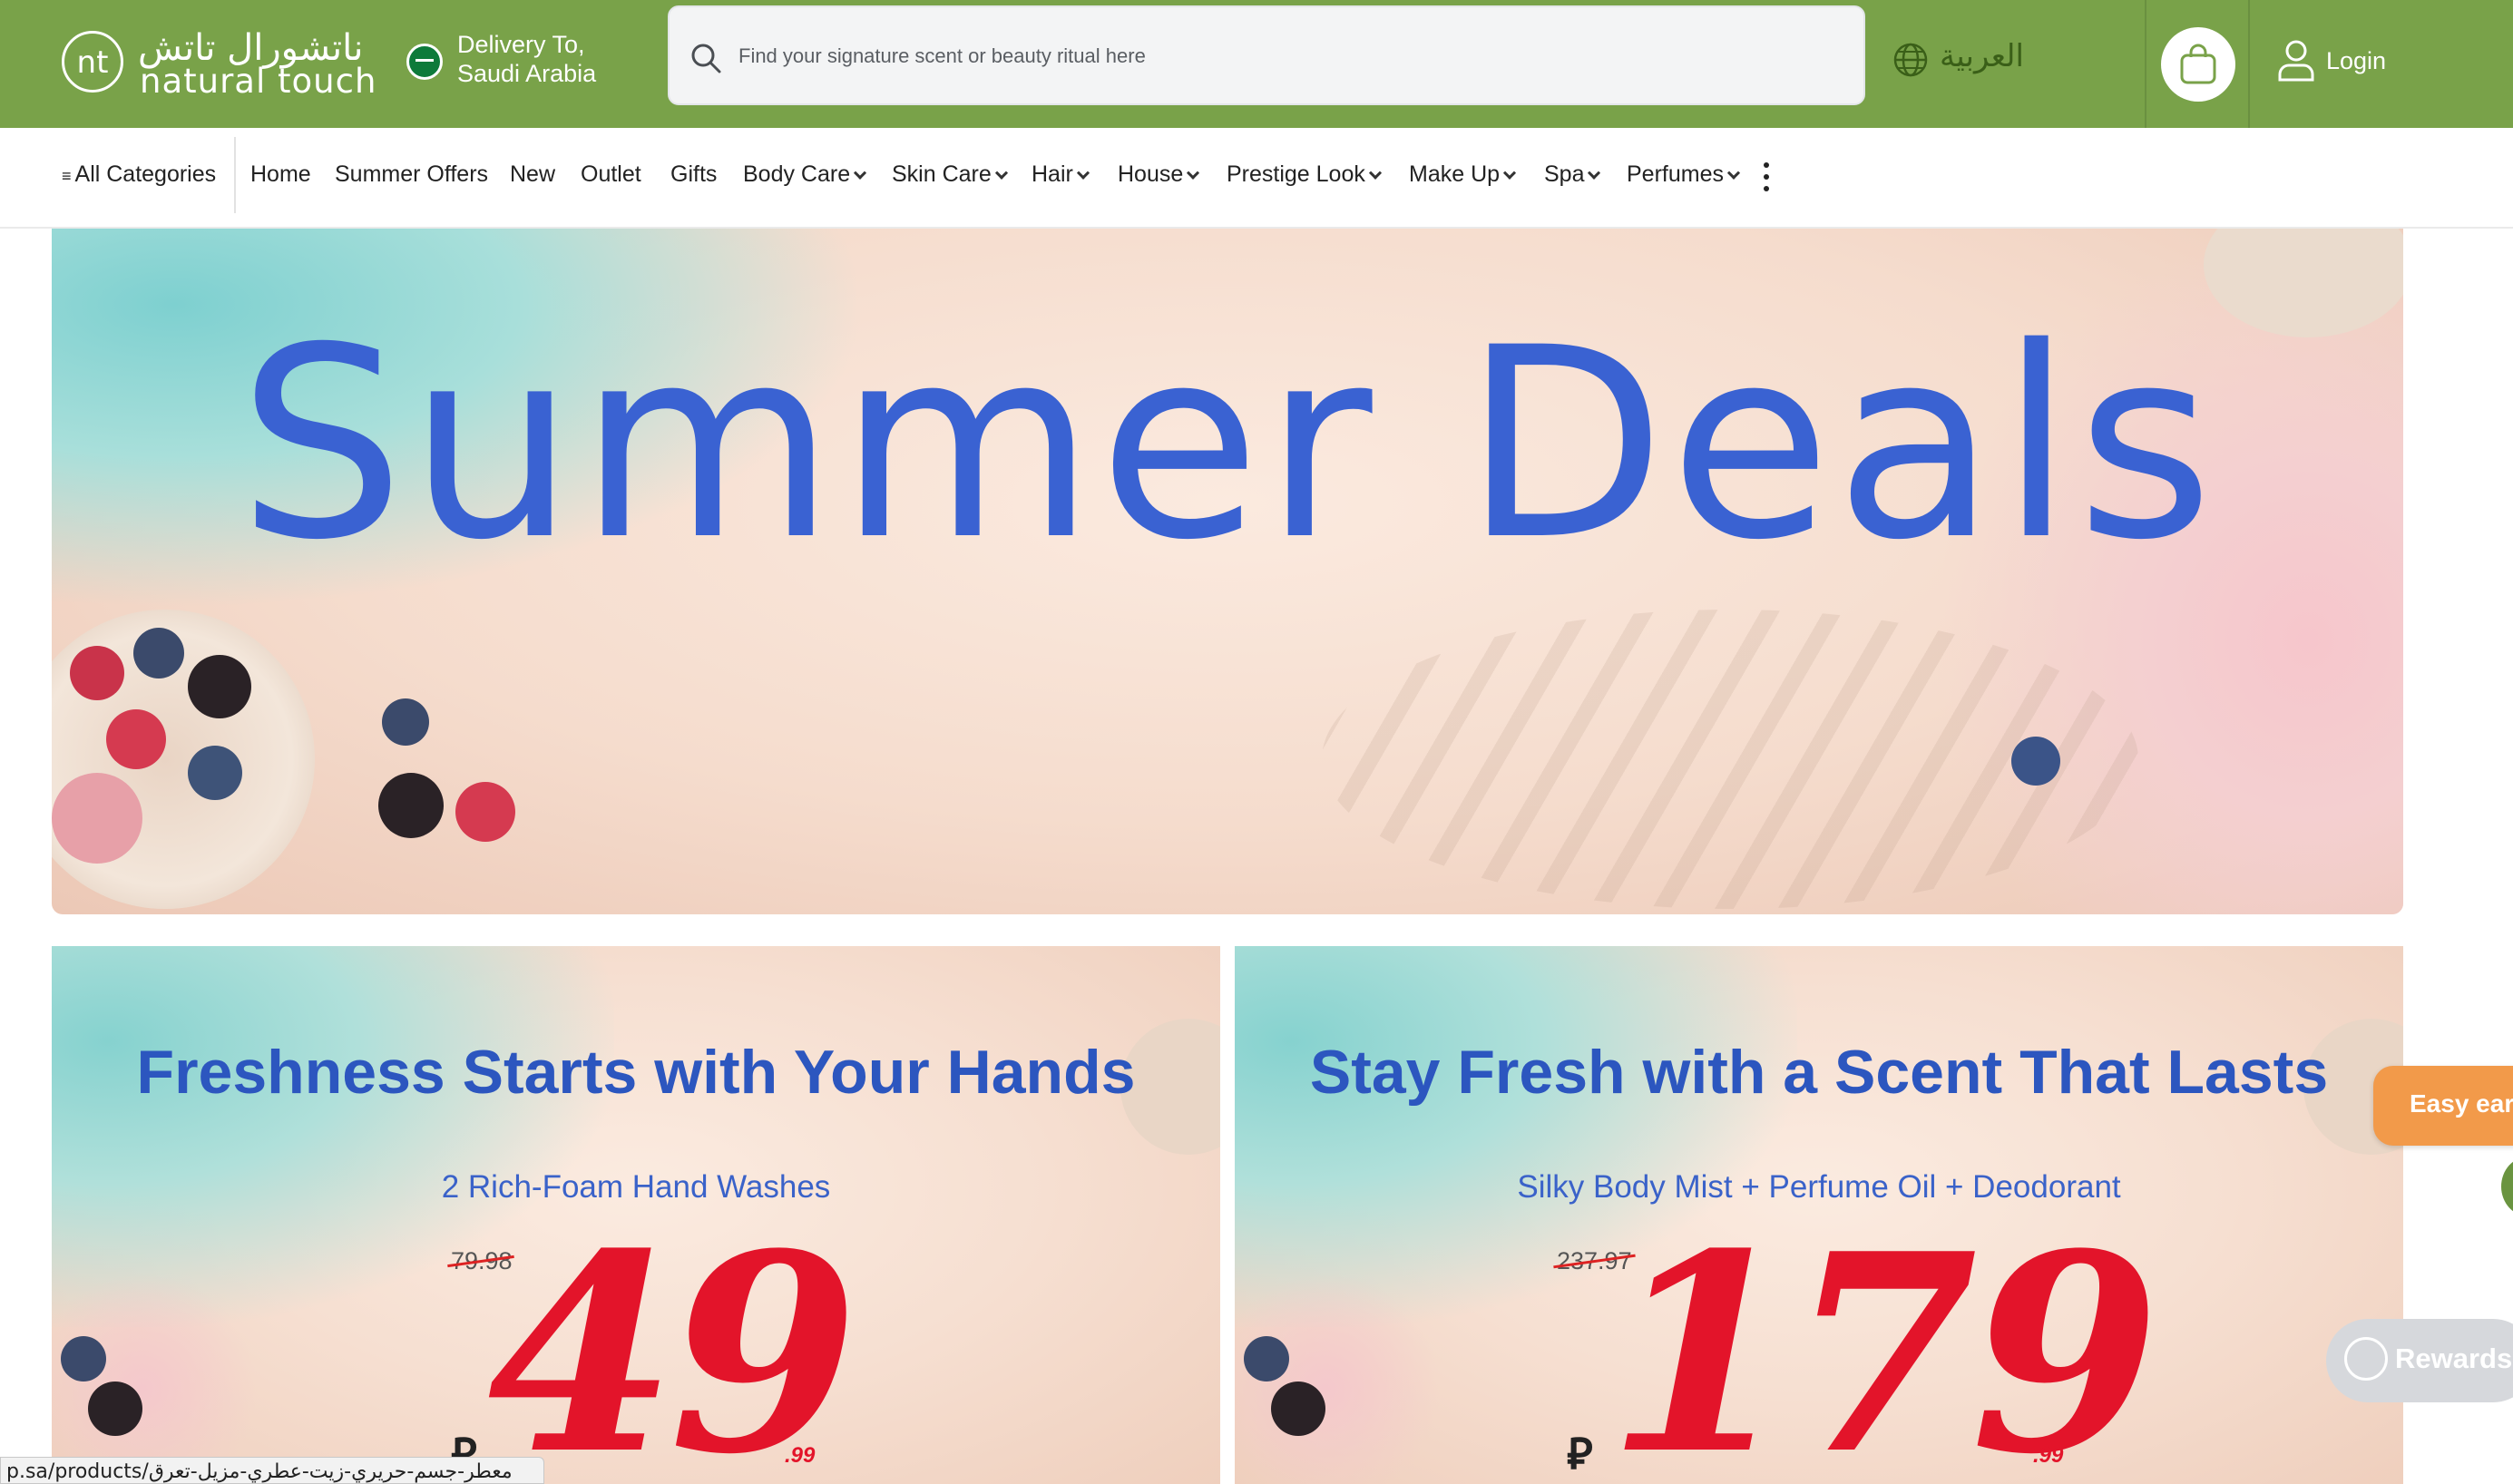 The image size is (2513, 1484). I want to click on login-button: Login, so click(2358, 63).